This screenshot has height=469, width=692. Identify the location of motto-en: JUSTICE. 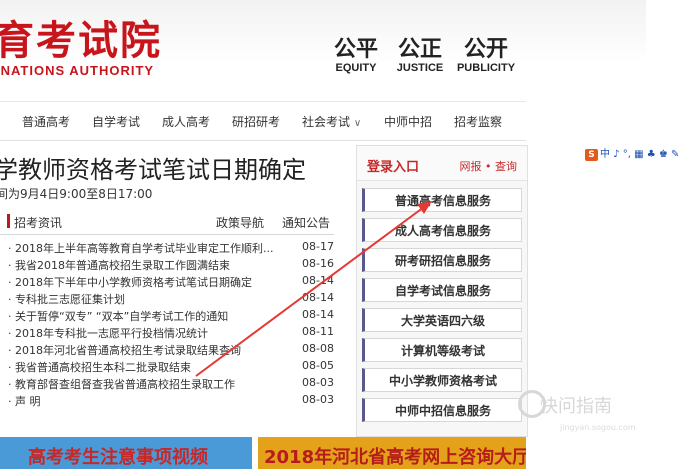
(420, 68).